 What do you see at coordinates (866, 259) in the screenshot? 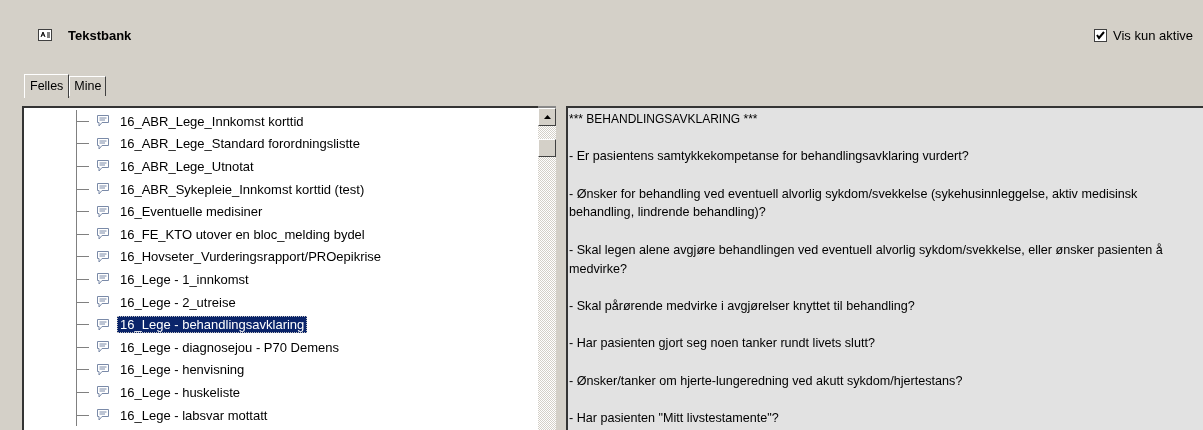
I see `preview-paragraph: - Skal legen alene avgjøre behandlingen ved eventuell alvorlig sykdom/svekkelse, eller ønsker pasienten å medvirke?` at bounding box center [866, 259].